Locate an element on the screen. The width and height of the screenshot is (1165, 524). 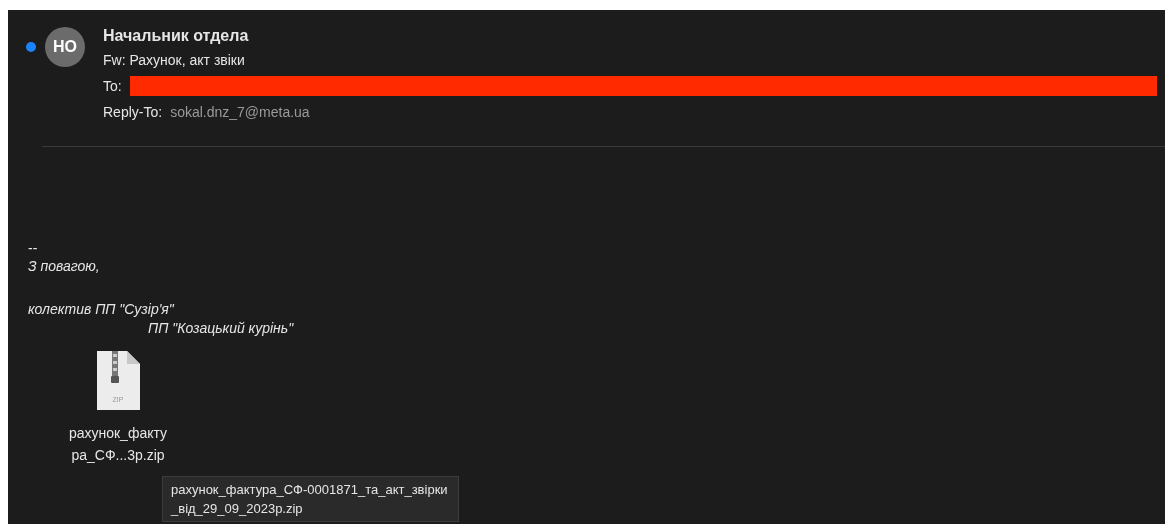
reply-to-label: Reply-To: is located at coordinates (133, 112).